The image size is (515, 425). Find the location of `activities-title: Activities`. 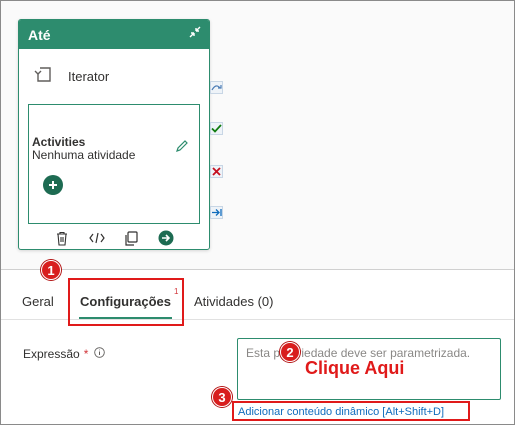

activities-title: Activities is located at coordinates (59, 142).